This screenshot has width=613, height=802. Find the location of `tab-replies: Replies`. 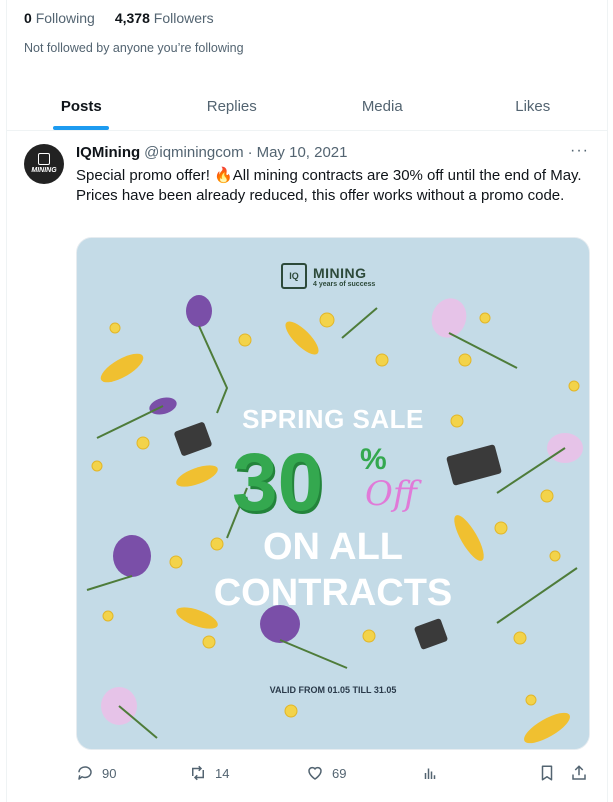

tab-replies: Replies is located at coordinates (232, 106).